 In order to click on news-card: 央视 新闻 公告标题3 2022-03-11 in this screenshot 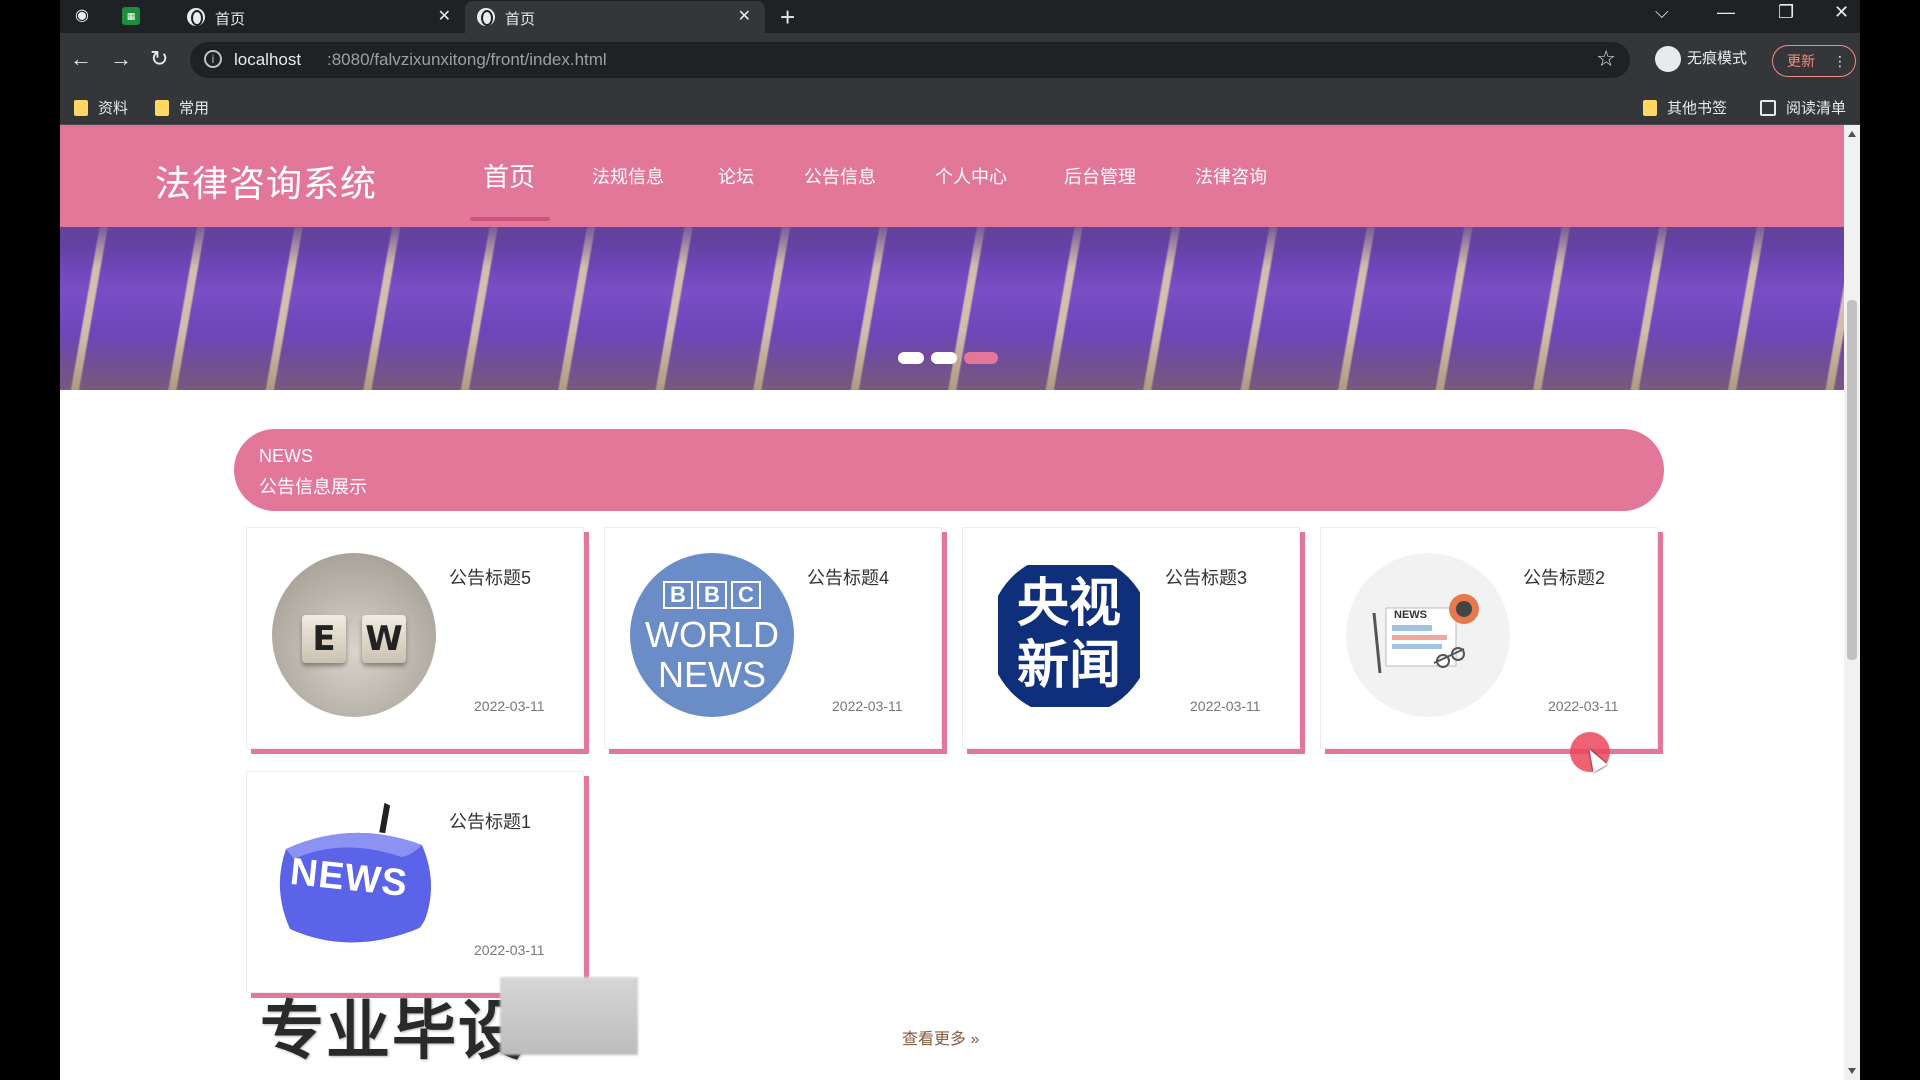, I will do `click(1131, 638)`.